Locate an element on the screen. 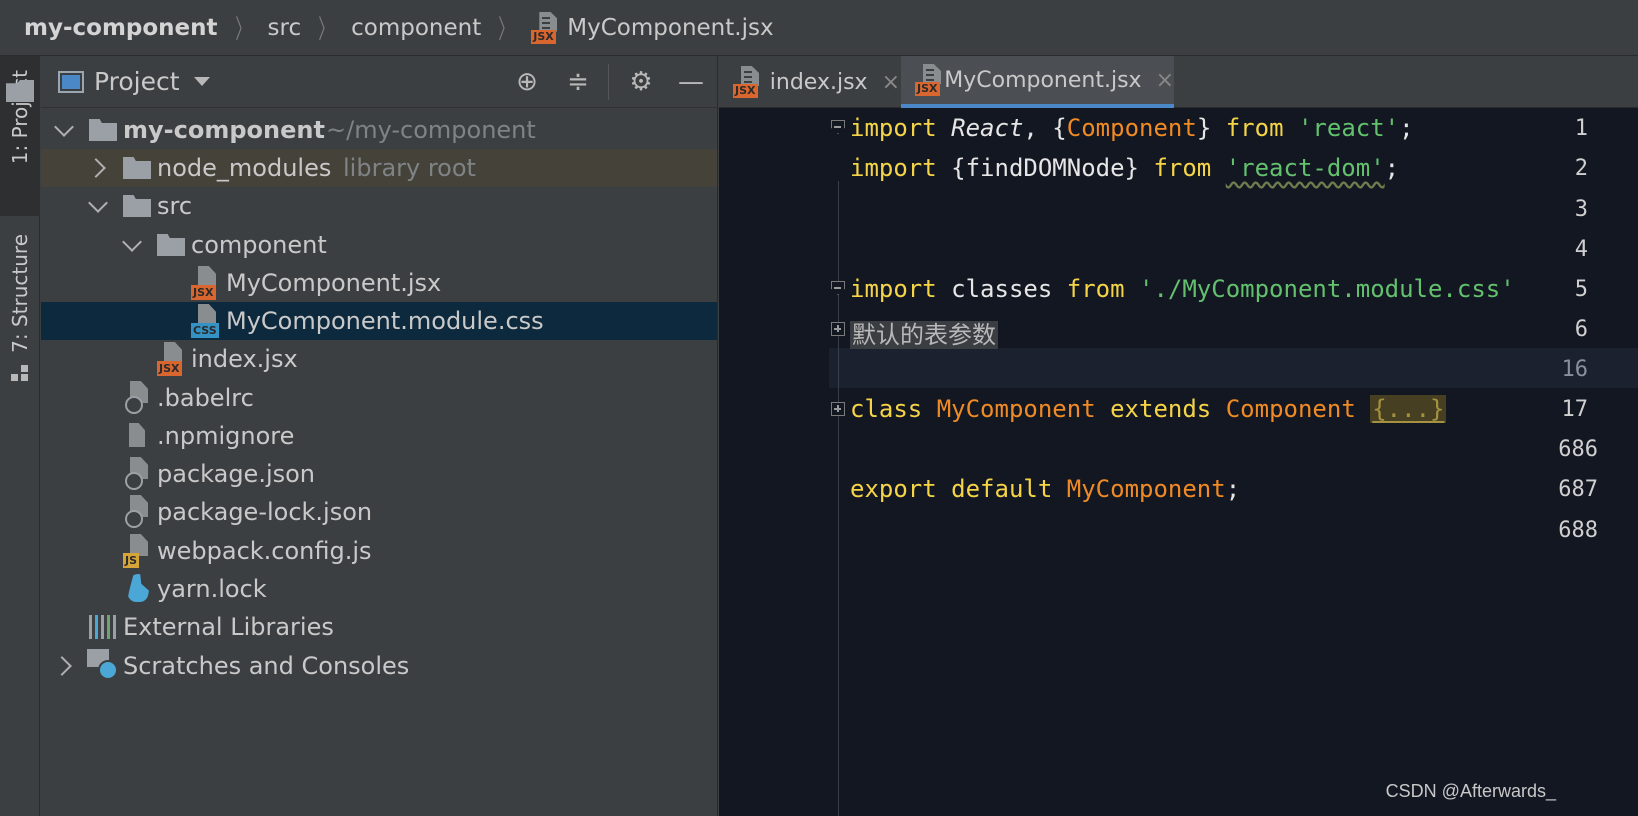  project-view-title: Project is located at coordinates (137, 81).